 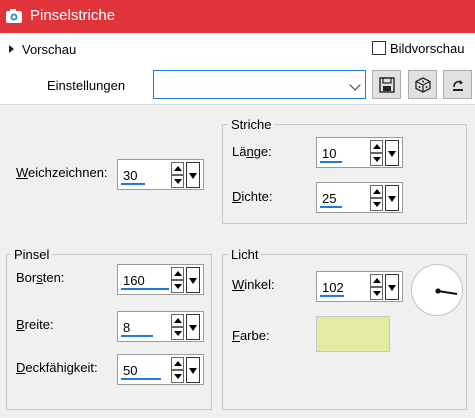 I want to click on chevron-down-icon, so click(x=355, y=85).